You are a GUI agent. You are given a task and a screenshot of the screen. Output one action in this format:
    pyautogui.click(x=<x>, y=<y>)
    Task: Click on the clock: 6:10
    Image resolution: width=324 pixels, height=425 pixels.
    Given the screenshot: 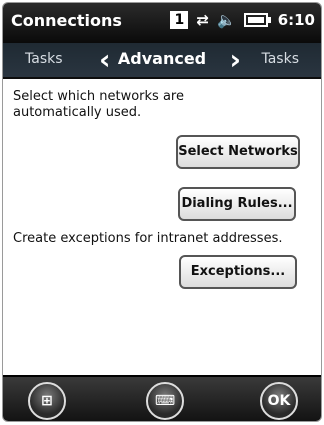 What is the action you would take?
    pyautogui.click(x=296, y=20)
    